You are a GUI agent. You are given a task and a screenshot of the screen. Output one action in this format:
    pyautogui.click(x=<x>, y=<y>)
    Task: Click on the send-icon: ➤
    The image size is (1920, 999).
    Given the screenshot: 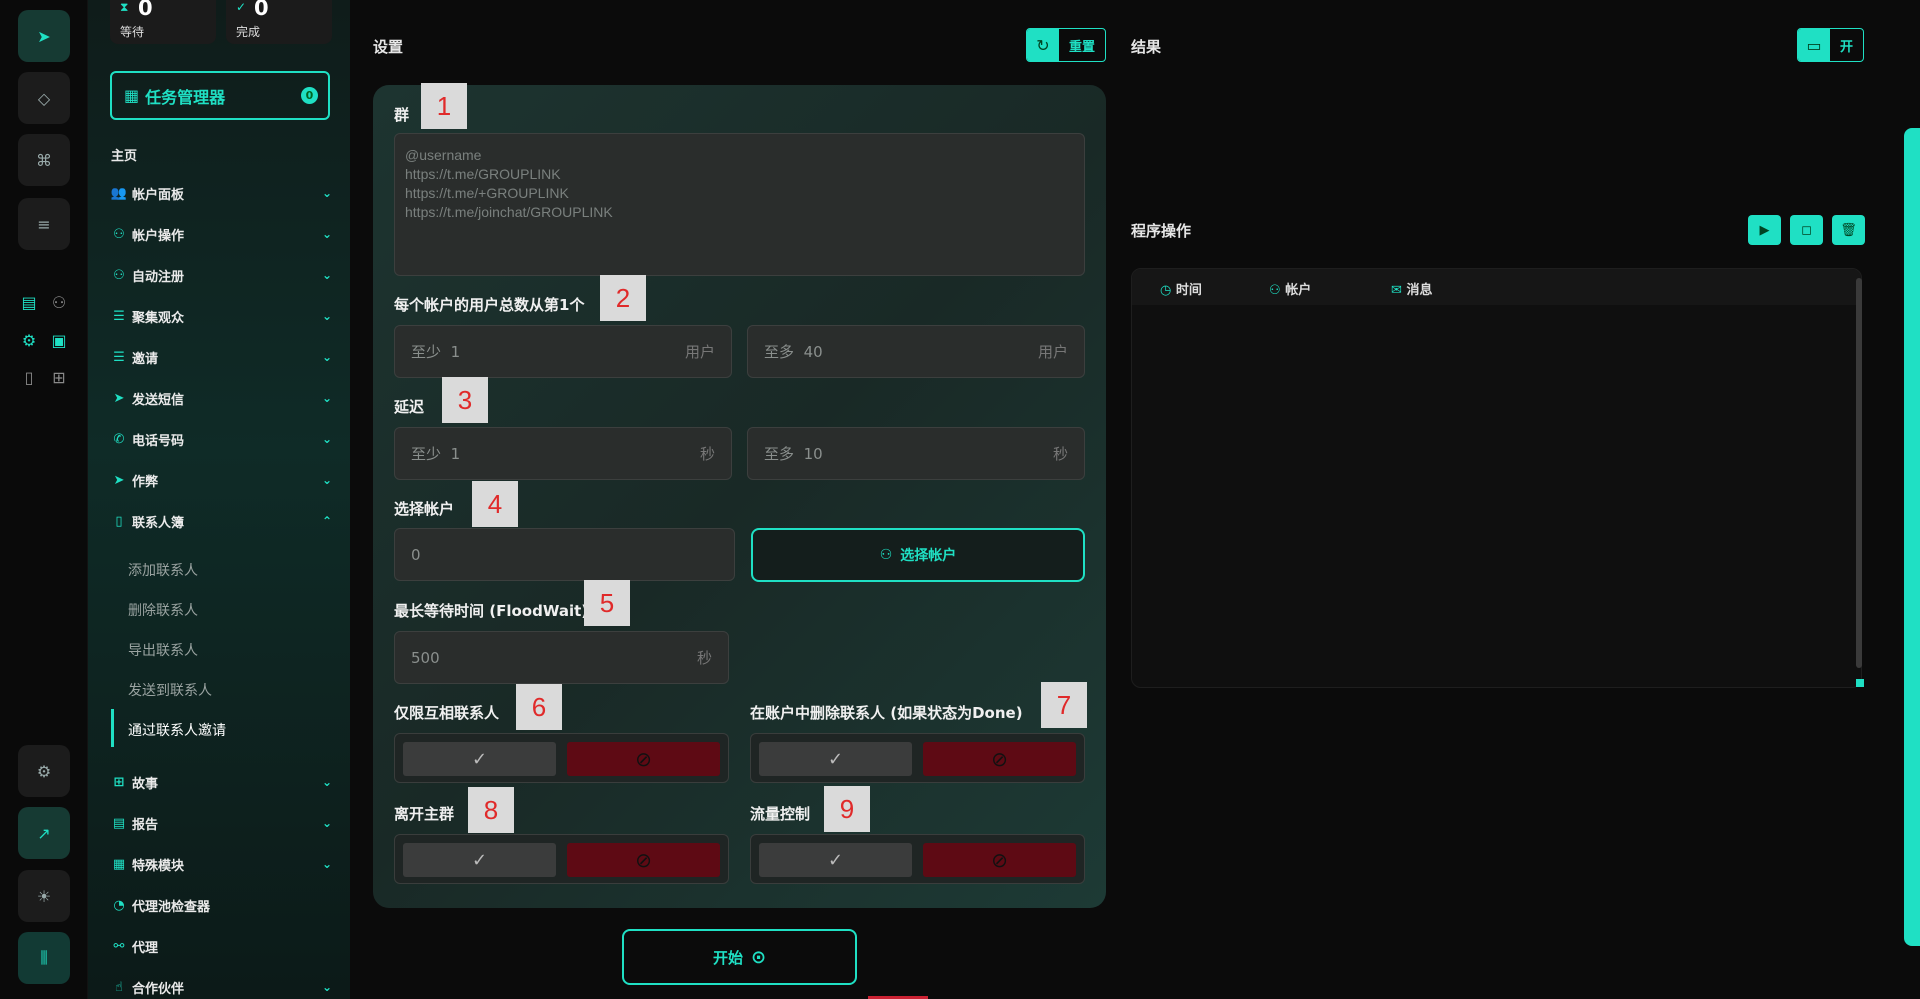 What is the action you would take?
    pyautogui.click(x=44, y=36)
    